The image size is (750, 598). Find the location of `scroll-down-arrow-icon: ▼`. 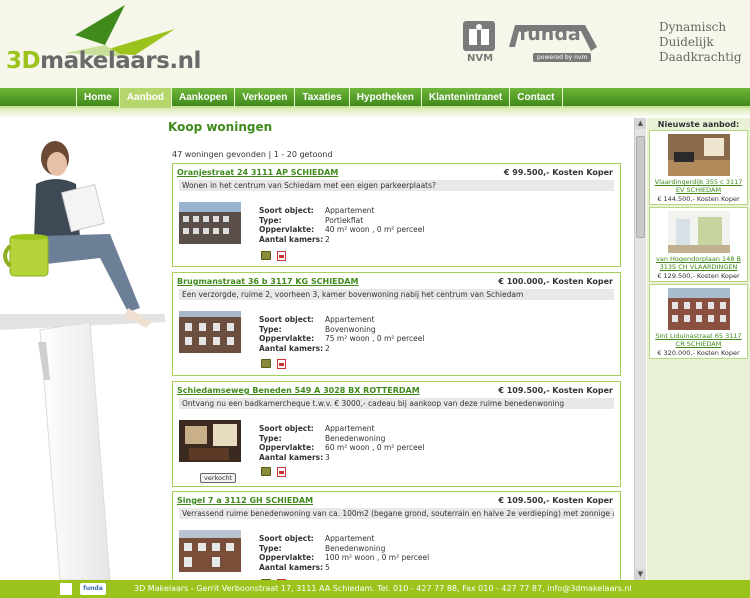

scroll-down-arrow-icon: ▼ is located at coordinates (640, 574).